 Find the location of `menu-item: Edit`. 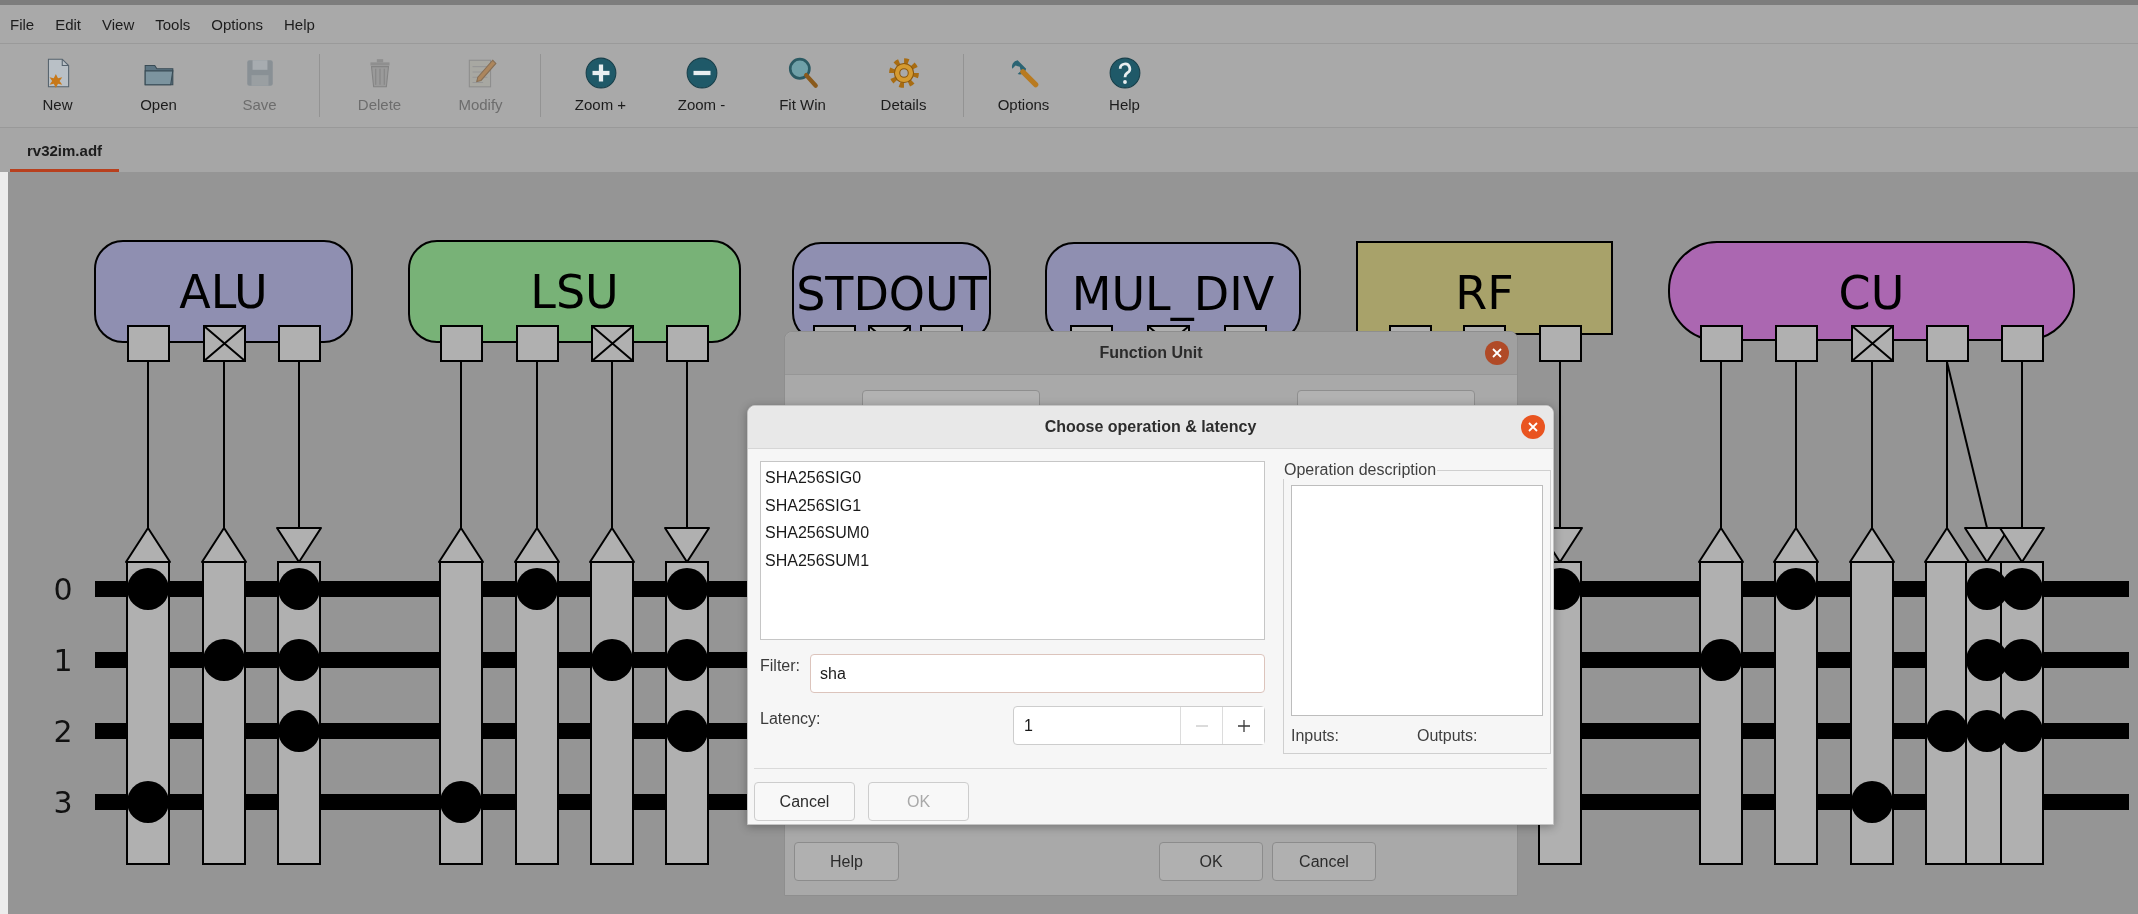

menu-item: Edit is located at coordinates (68, 24).